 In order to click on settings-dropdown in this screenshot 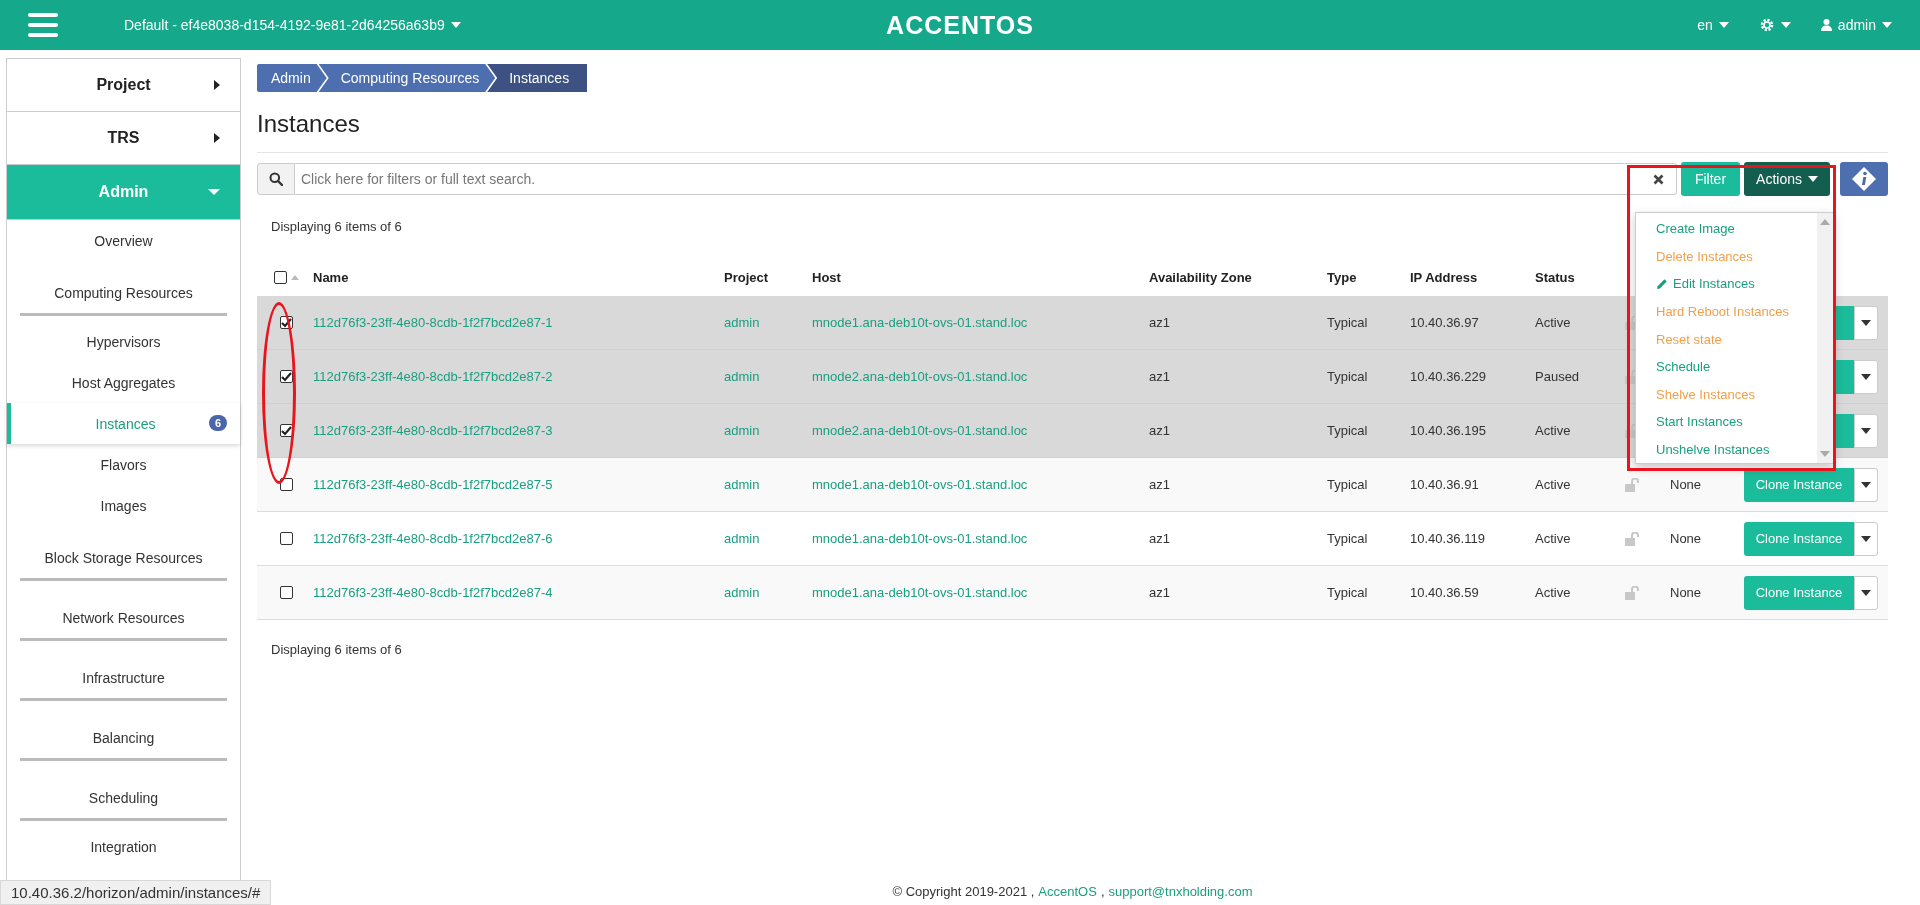, I will do `click(1774, 25)`.